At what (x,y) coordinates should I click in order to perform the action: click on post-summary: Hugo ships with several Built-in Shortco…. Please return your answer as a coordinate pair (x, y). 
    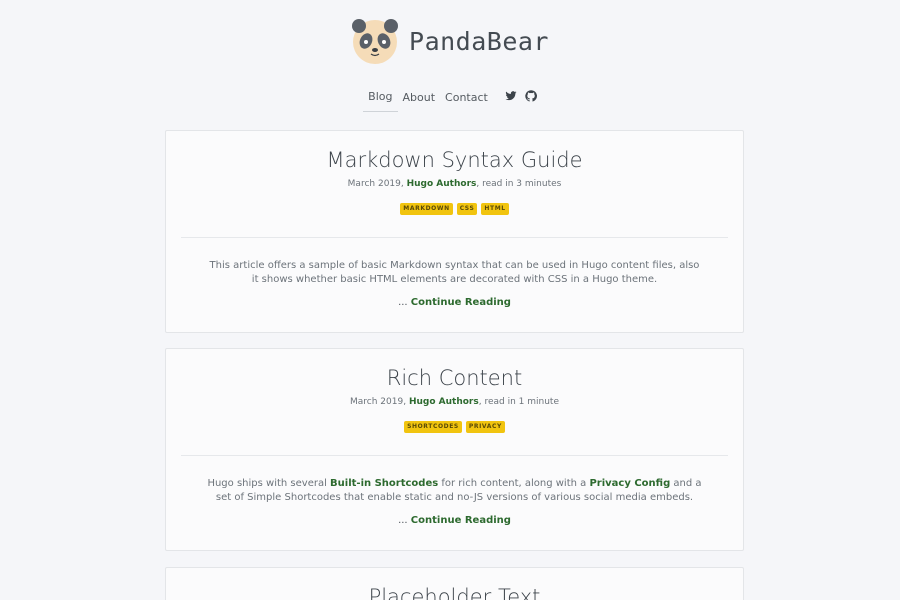
    Looking at the image, I should click on (454, 491).